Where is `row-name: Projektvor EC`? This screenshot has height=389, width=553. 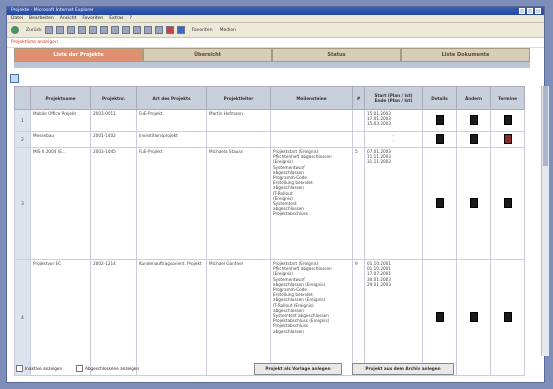
row-name: Projektvor EC is located at coordinates (60, 317).